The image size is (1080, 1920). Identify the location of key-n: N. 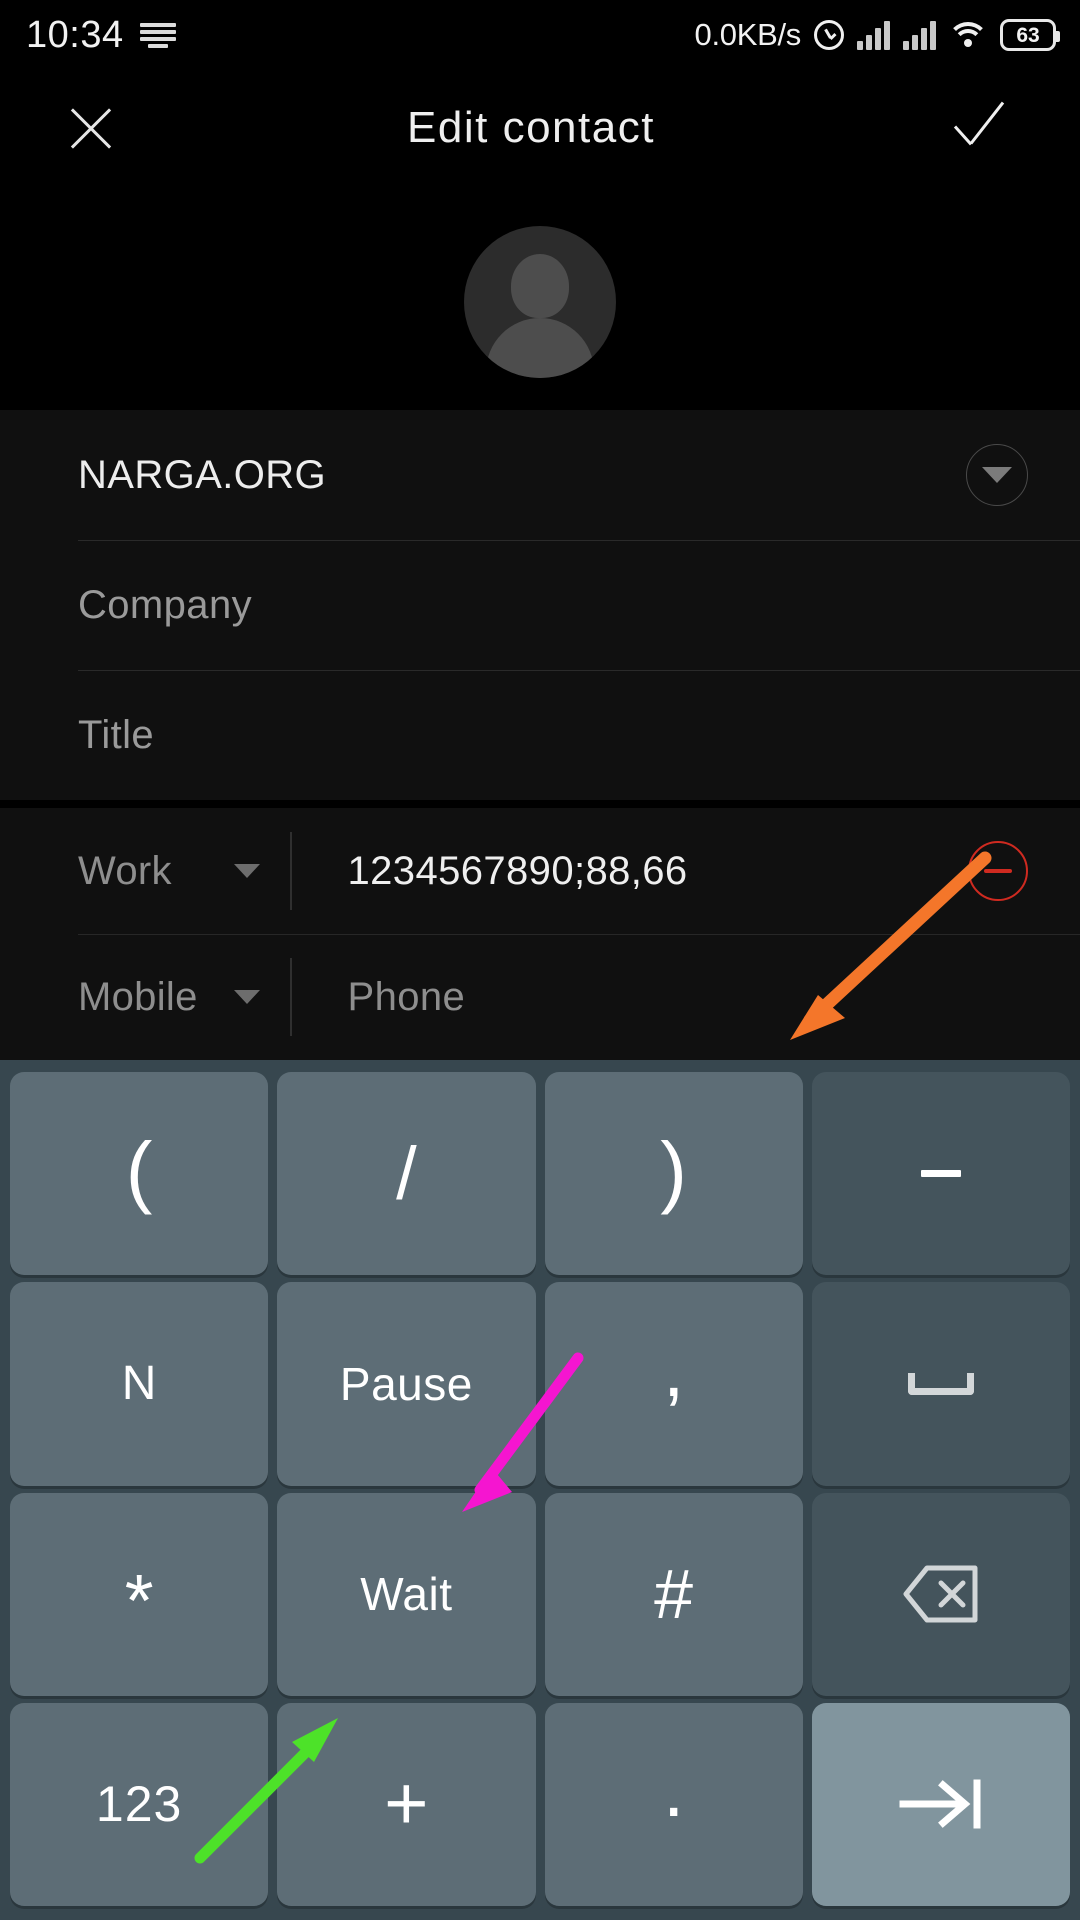
(139, 1384).